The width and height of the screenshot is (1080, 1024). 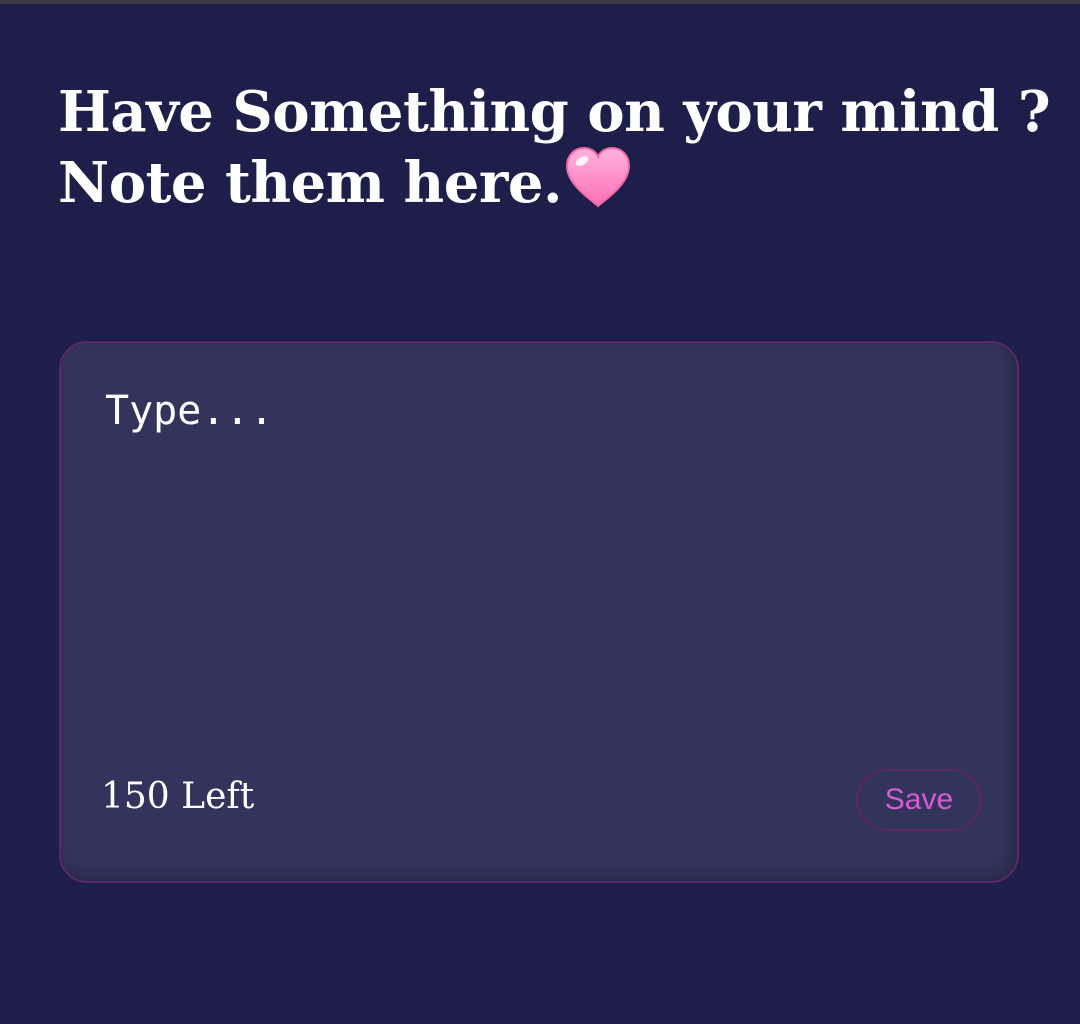 I want to click on characters-left-counter: 150 Left, so click(x=178, y=796).